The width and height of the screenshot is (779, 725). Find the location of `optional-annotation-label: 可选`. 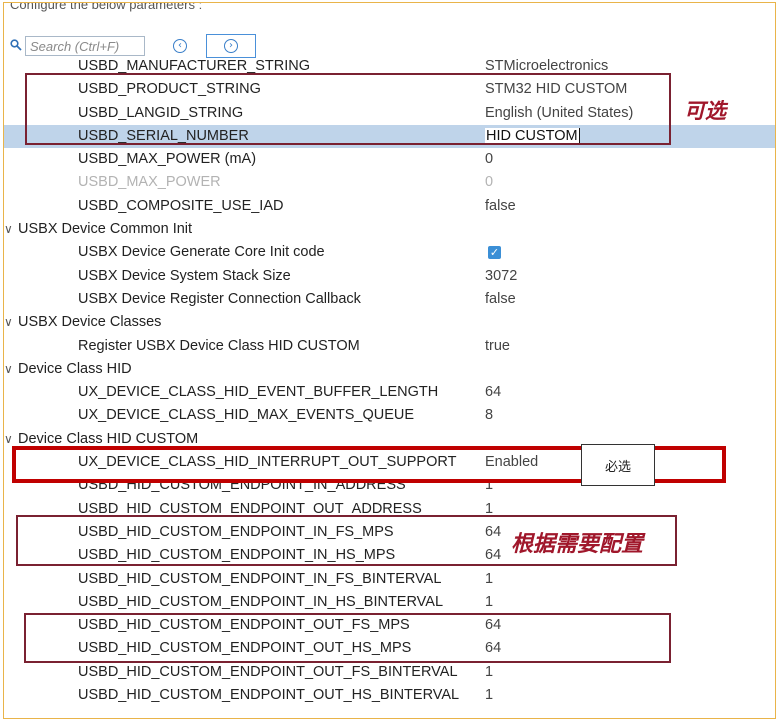

optional-annotation-label: 可选 is located at coordinates (705, 111).